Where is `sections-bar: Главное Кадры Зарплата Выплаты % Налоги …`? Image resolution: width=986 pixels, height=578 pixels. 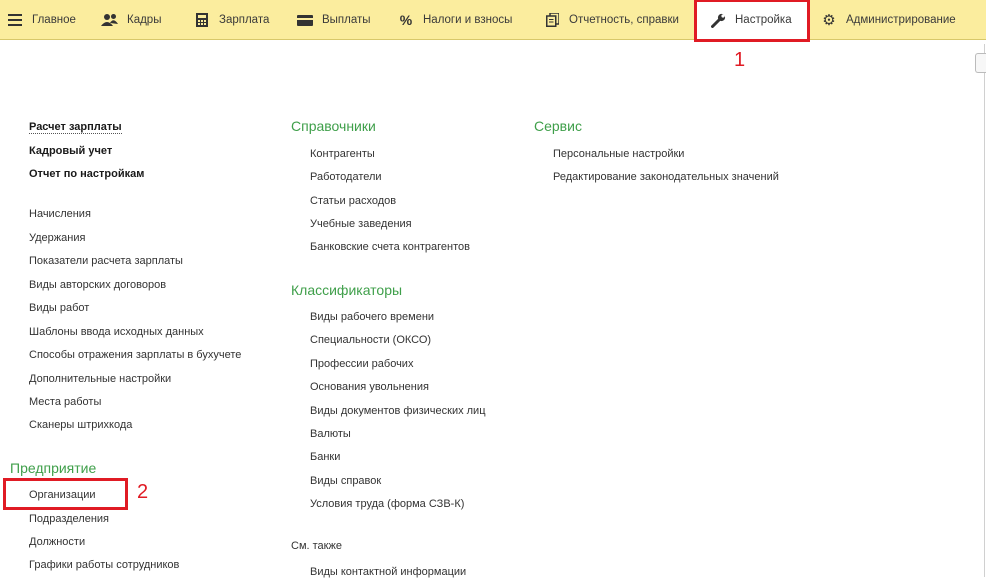
sections-bar: Главное Кадры Зарплата Выплаты % Налоги … is located at coordinates (493, 20).